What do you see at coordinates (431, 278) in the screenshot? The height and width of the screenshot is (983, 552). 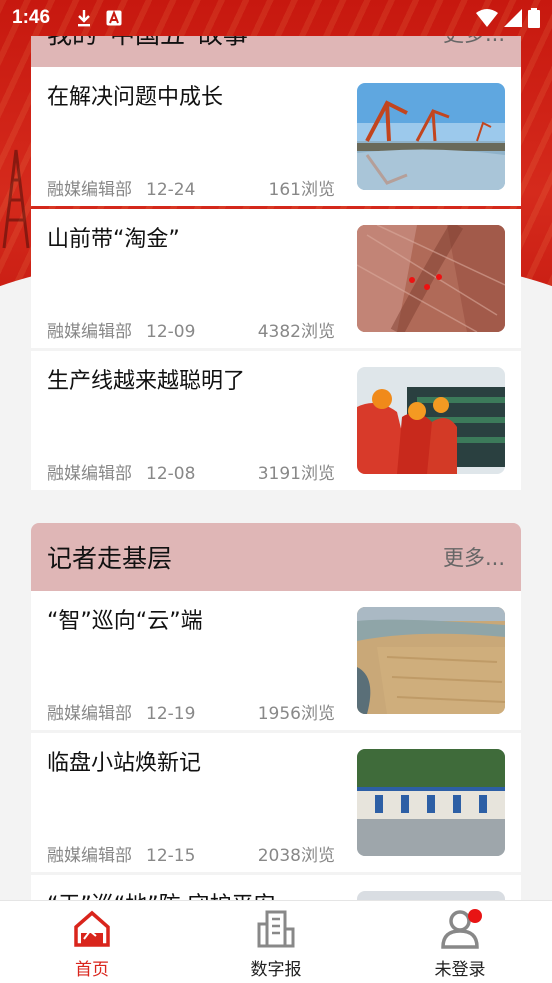 I see `red-rock-ravine-photo` at bounding box center [431, 278].